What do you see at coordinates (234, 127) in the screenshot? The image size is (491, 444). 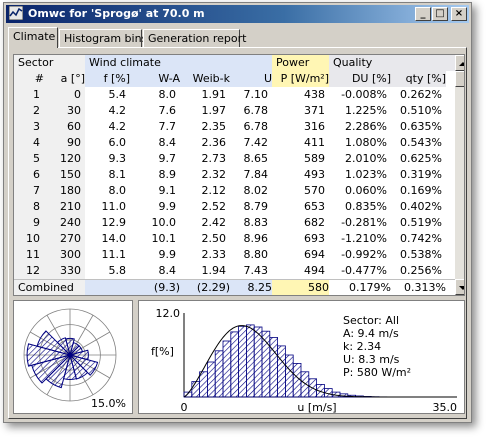 I see `table-row: 3 60 4.2 7.7 2.35 6.78 316 2.286% 0.635%` at bounding box center [234, 127].